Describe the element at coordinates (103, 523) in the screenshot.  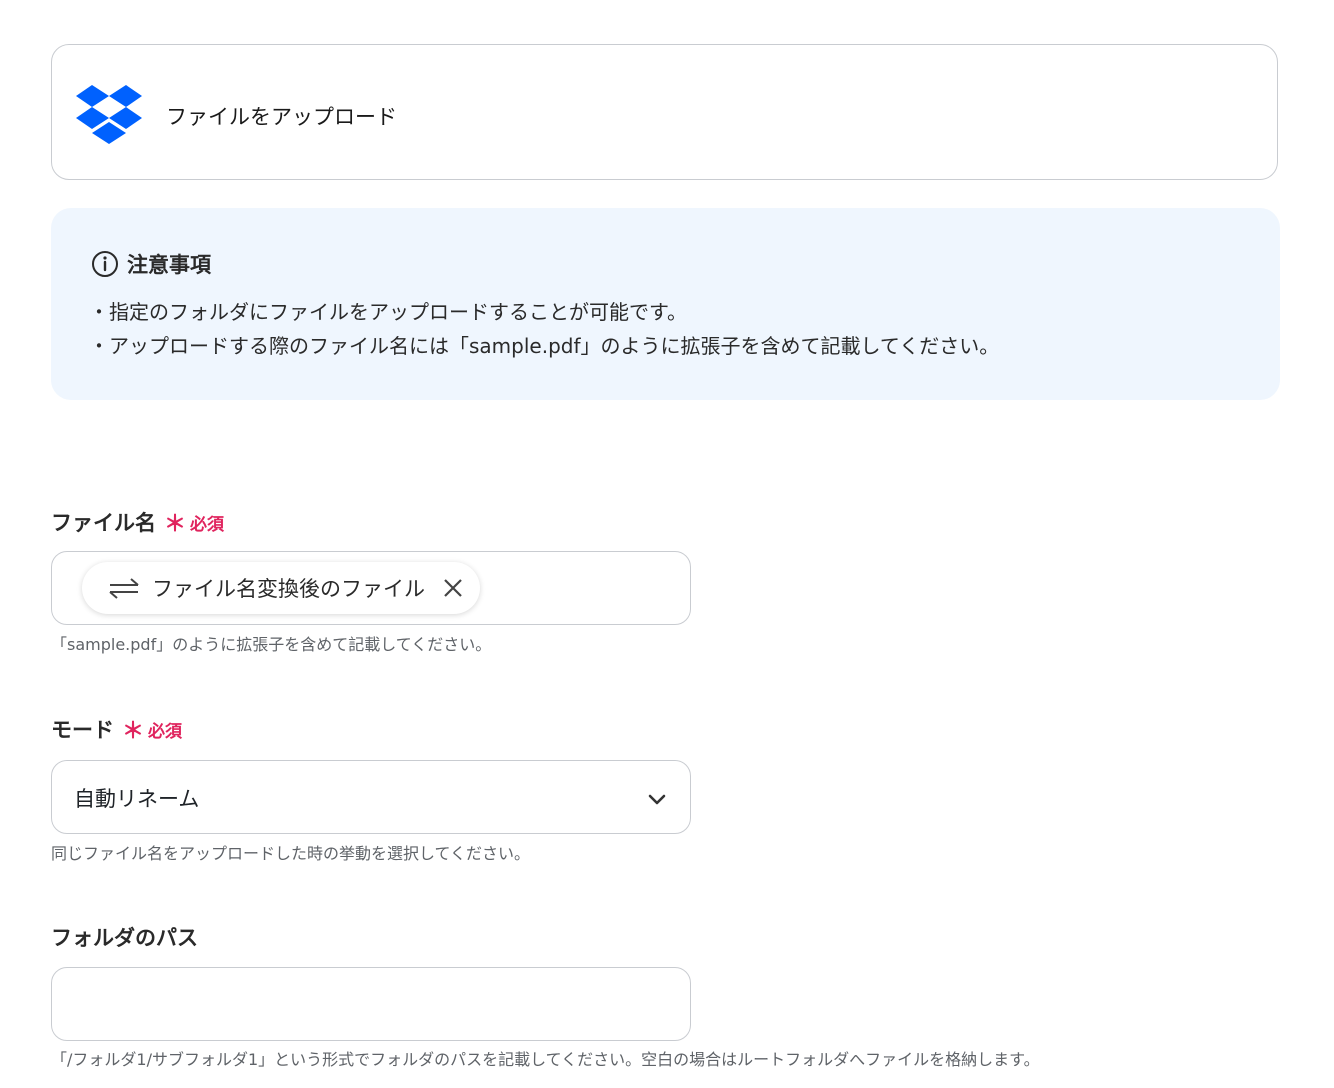
I see `filename-label-text: ファイル名` at that location.